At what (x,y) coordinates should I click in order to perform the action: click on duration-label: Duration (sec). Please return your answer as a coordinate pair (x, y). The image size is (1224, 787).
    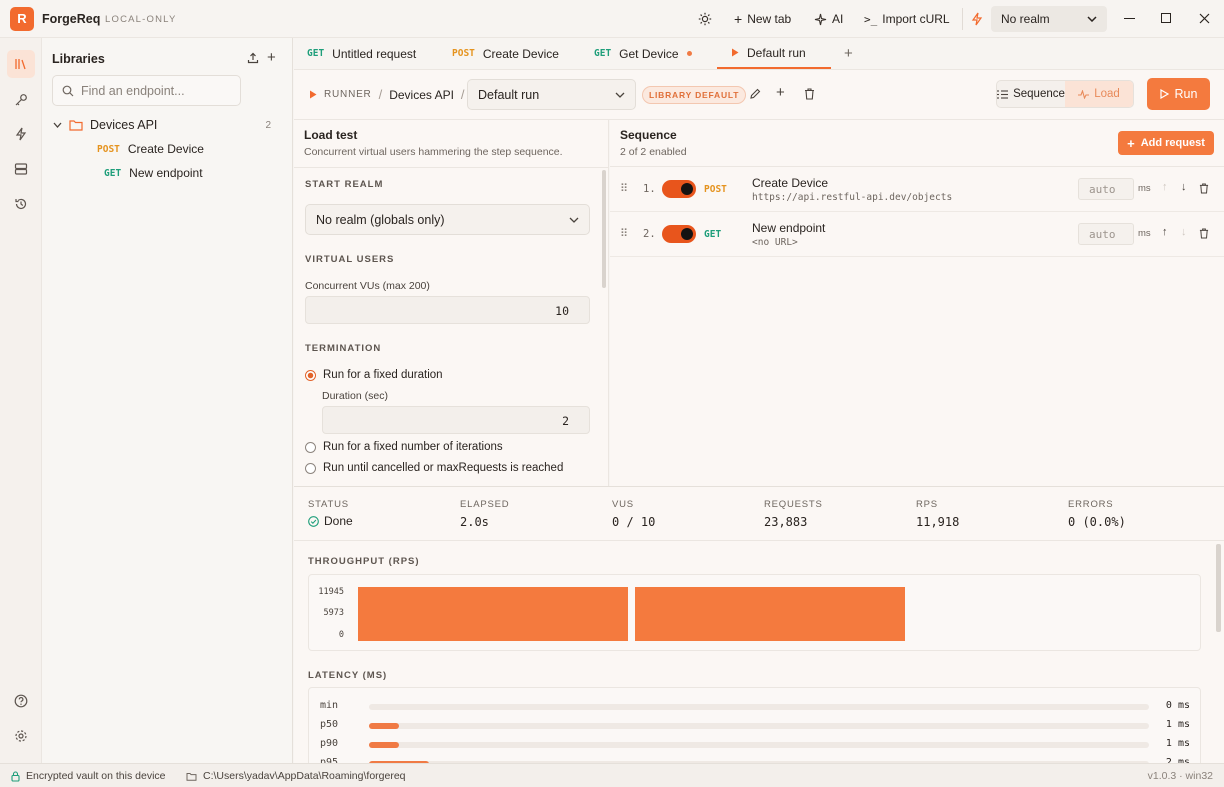
    Looking at the image, I should click on (355, 396).